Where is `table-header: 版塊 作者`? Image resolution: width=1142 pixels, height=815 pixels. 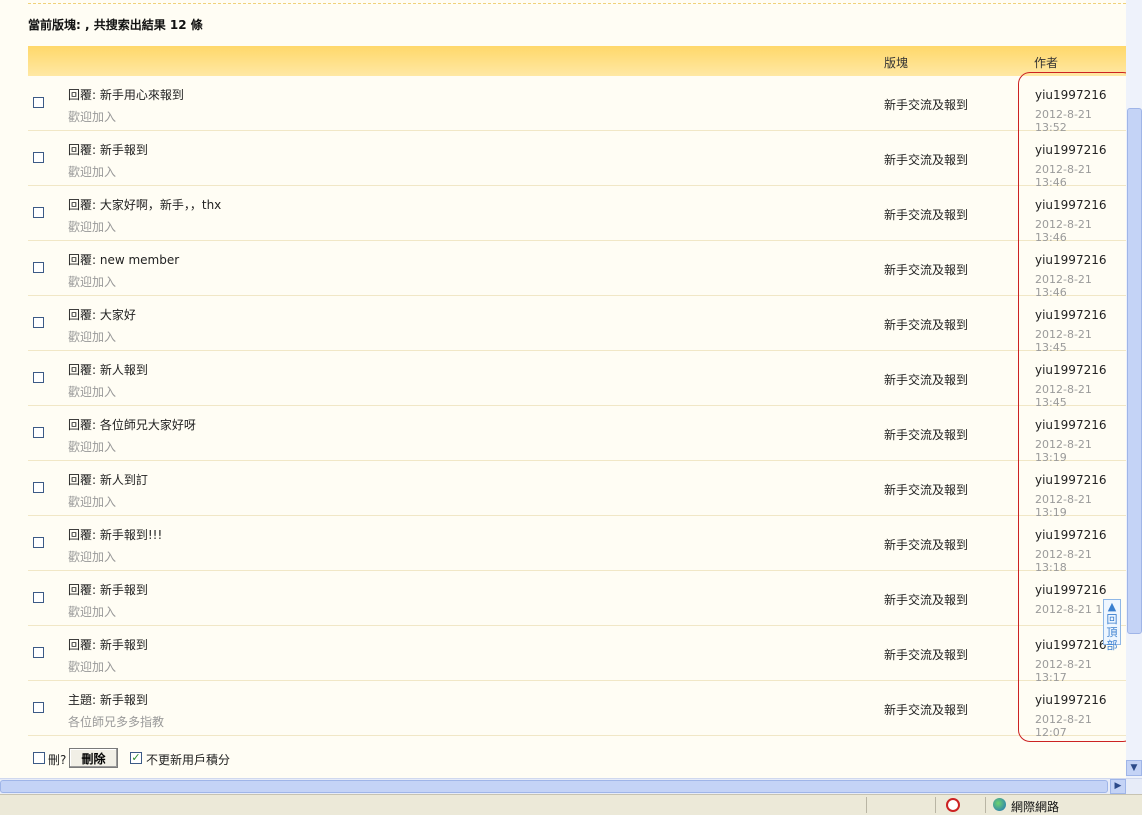
table-header: 版塊 作者 is located at coordinates (577, 61).